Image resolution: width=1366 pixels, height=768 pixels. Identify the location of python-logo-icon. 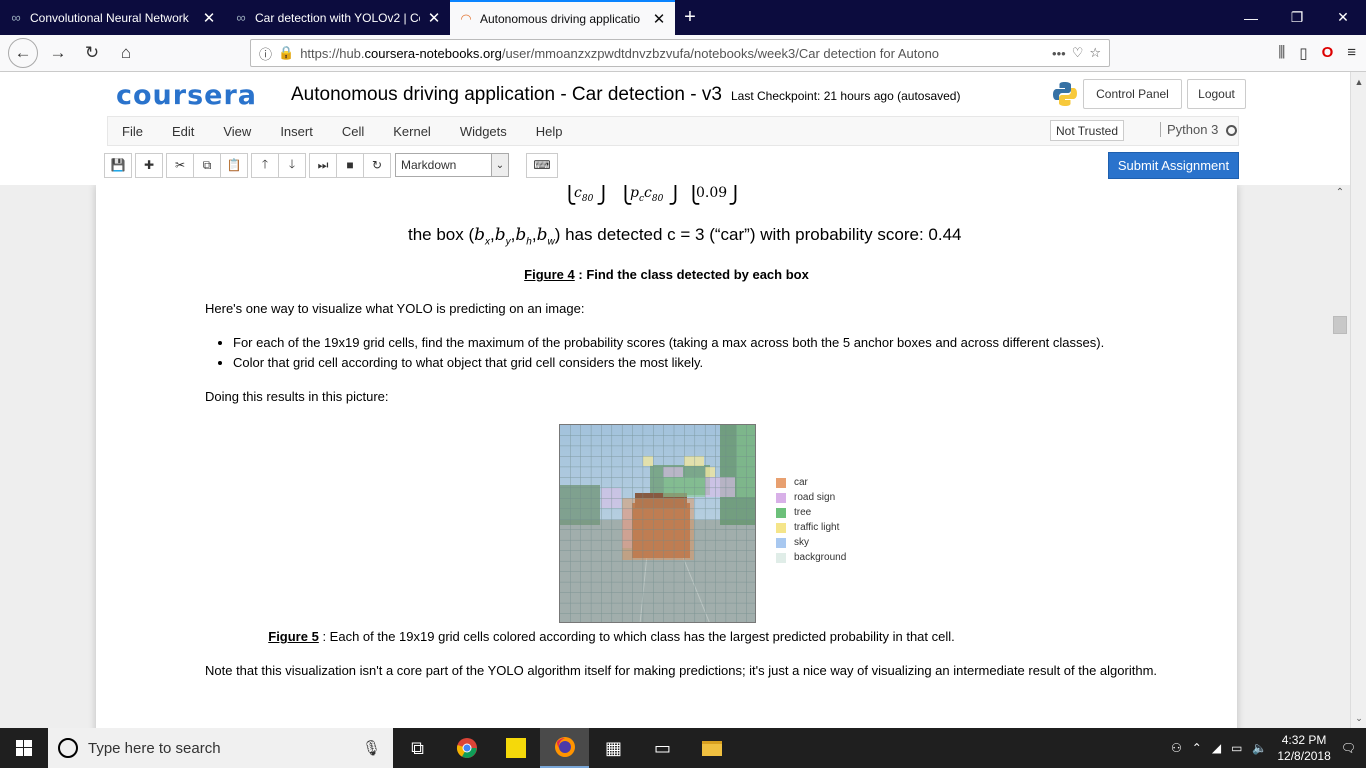
(1065, 94).